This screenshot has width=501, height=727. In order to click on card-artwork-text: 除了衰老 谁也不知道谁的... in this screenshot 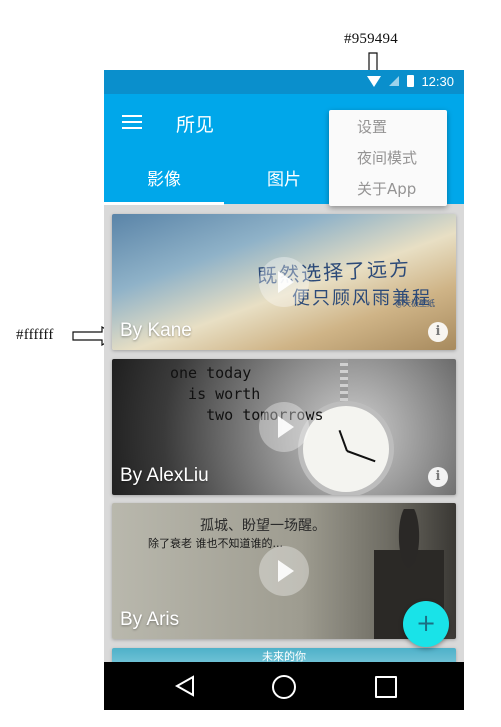, I will do `click(215, 543)`.